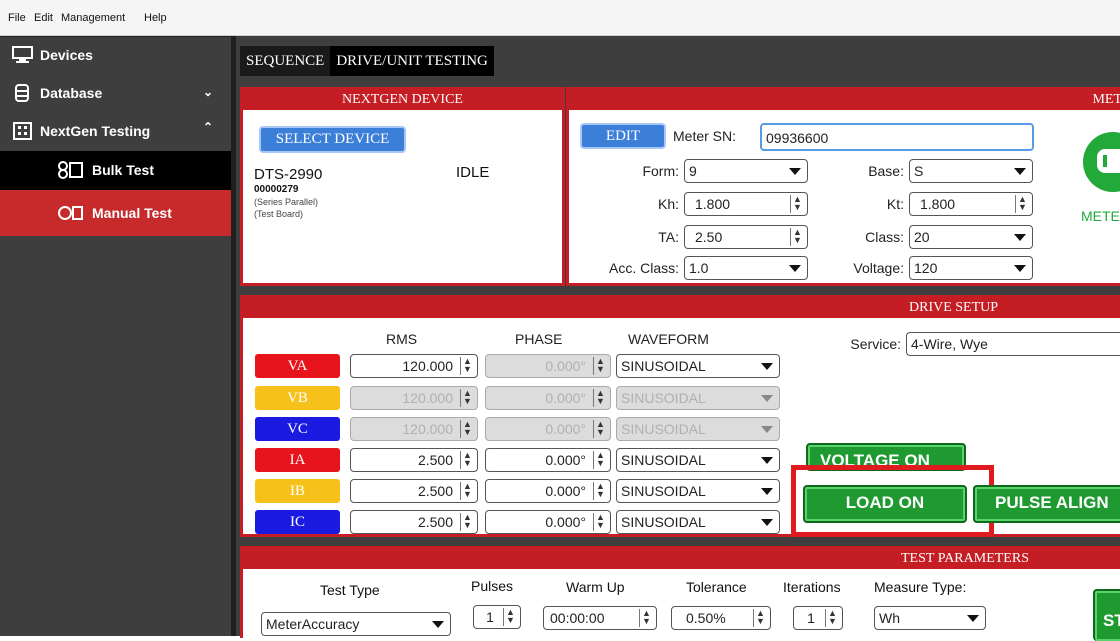 Image resolution: width=1120 pixels, height=641 pixels. What do you see at coordinates (885, 504) in the screenshot?
I see `load-on-button: LOAD ON` at bounding box center [885, 504].